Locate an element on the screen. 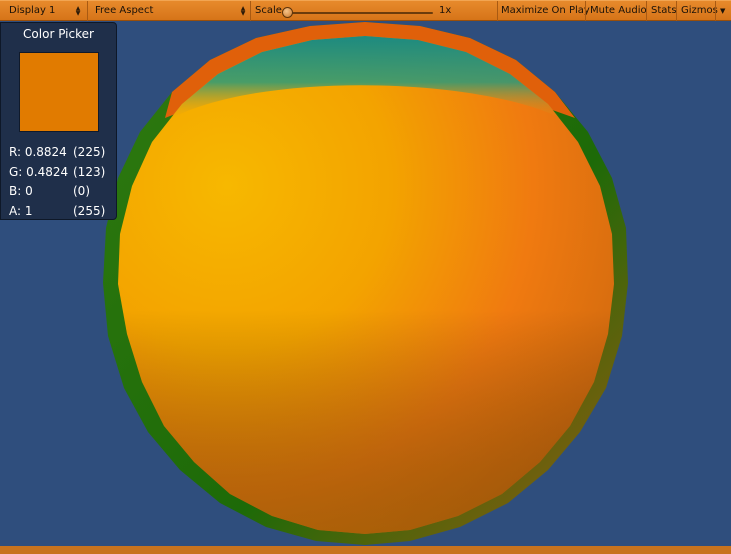  scale-slider-thumb is located at coordinates (287, 12).